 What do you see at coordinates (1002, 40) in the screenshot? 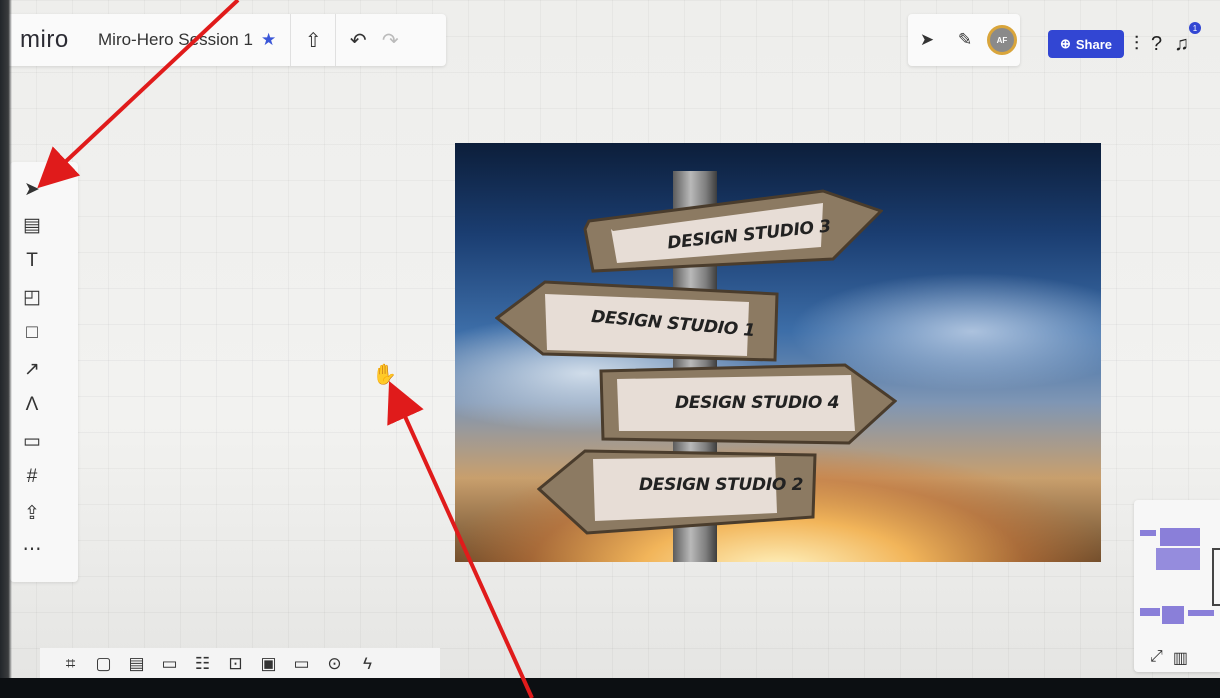
I see `avatar: AF` at bounding box center [1002, 40].